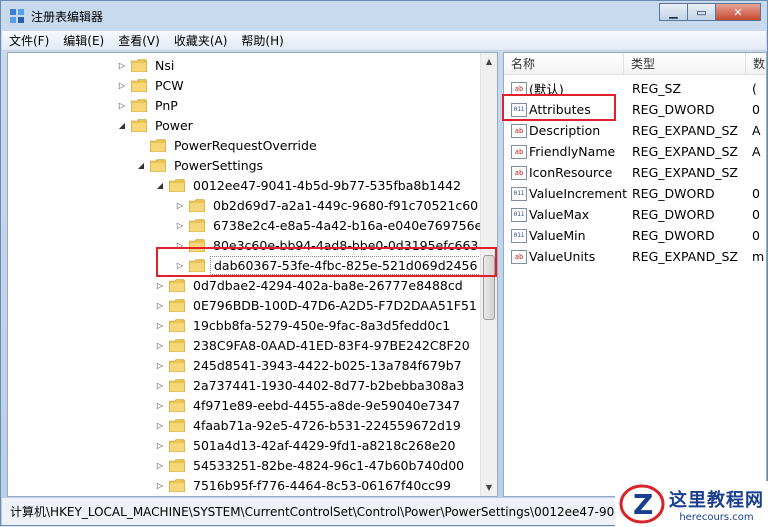 This screenshot has width=768, height=527. I want to click on tree-node: ▷ 238C9FA8-0AAD-41ED-83F4-97BE242C8F20, so click(313, 345).